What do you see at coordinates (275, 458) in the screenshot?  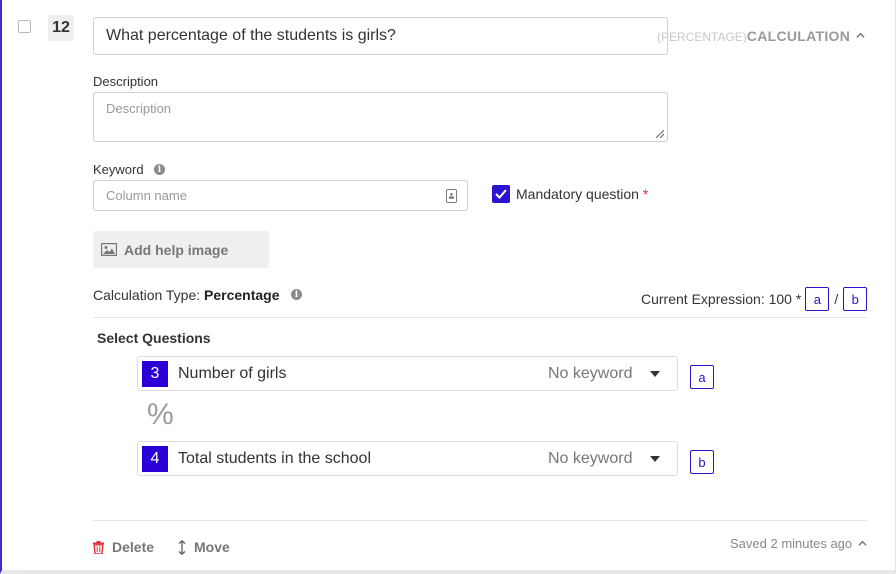 I see `selected-question-text: Total students in the school` at bounding box center [275, 458].